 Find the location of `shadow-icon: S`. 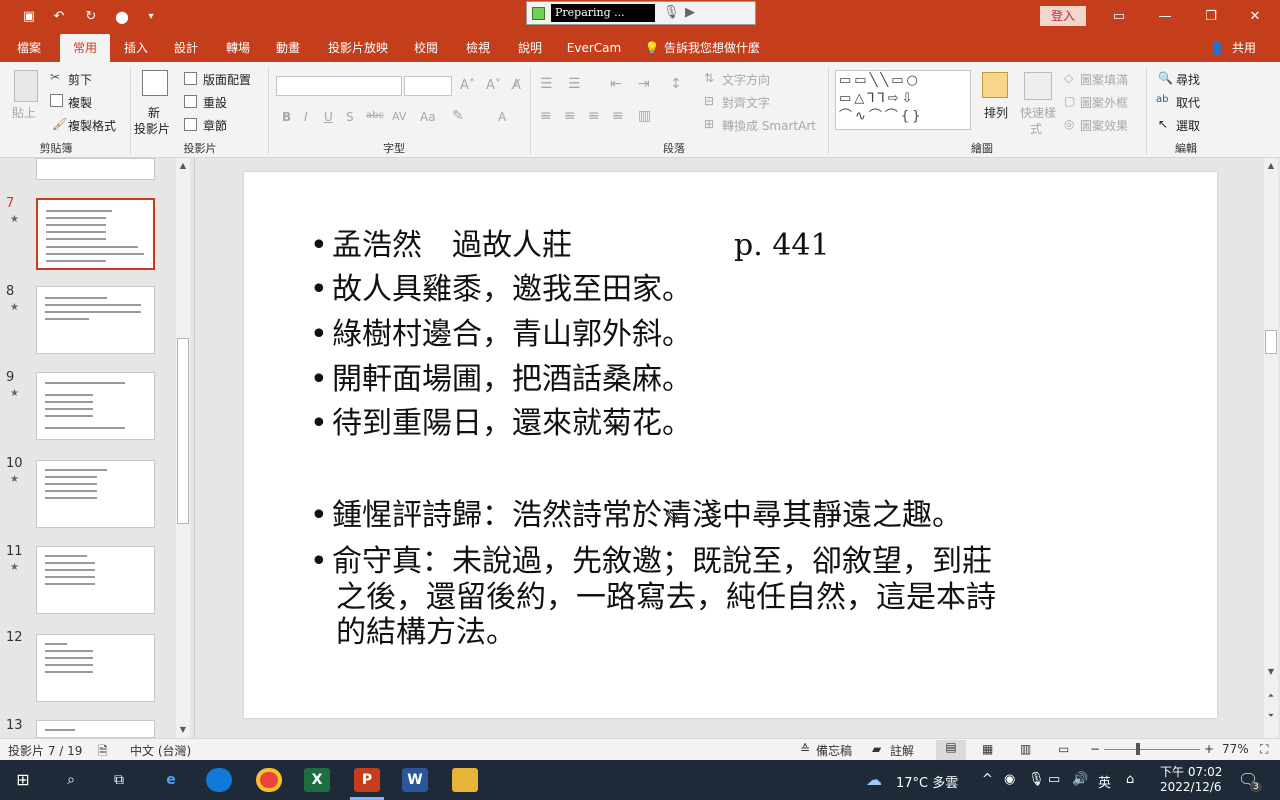

shadow-icon: S is located at coordinates (350, 117).